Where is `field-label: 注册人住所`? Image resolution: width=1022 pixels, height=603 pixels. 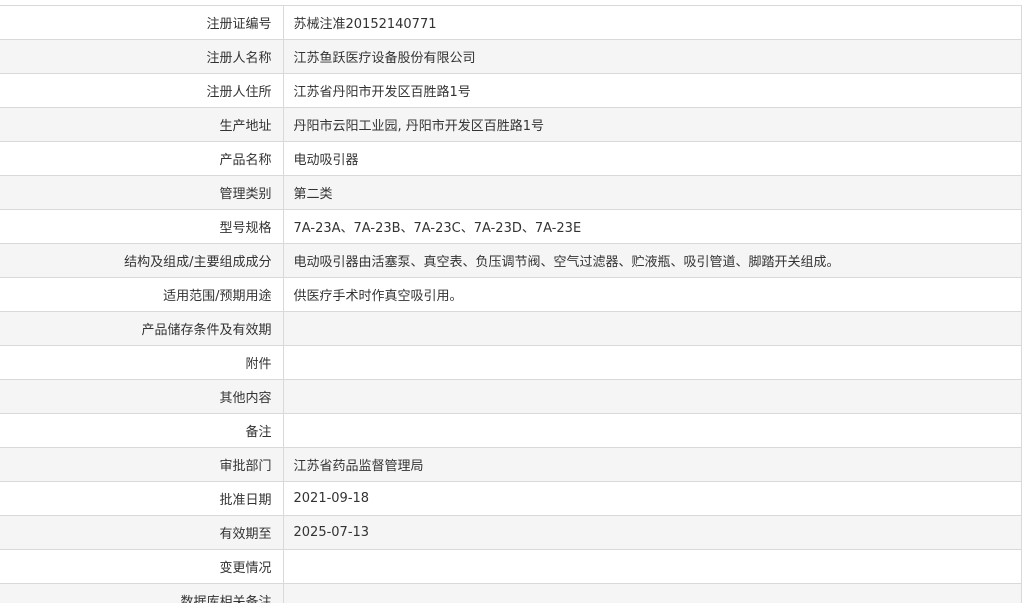
field-label: 注册人住所 is located at coordinates (142, 90).